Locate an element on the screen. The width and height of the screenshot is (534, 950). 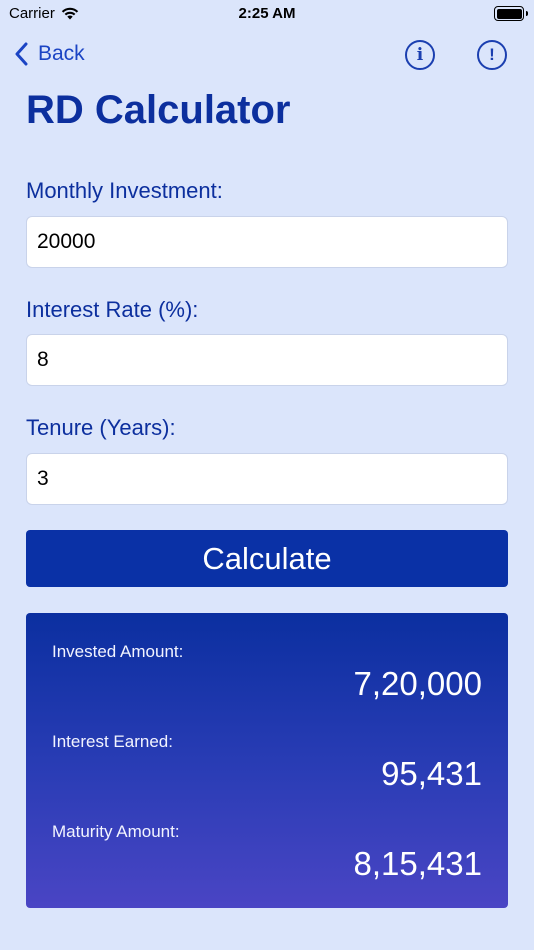
invested-amount-label: Invested Amount: is located at coordinates (118, 651).